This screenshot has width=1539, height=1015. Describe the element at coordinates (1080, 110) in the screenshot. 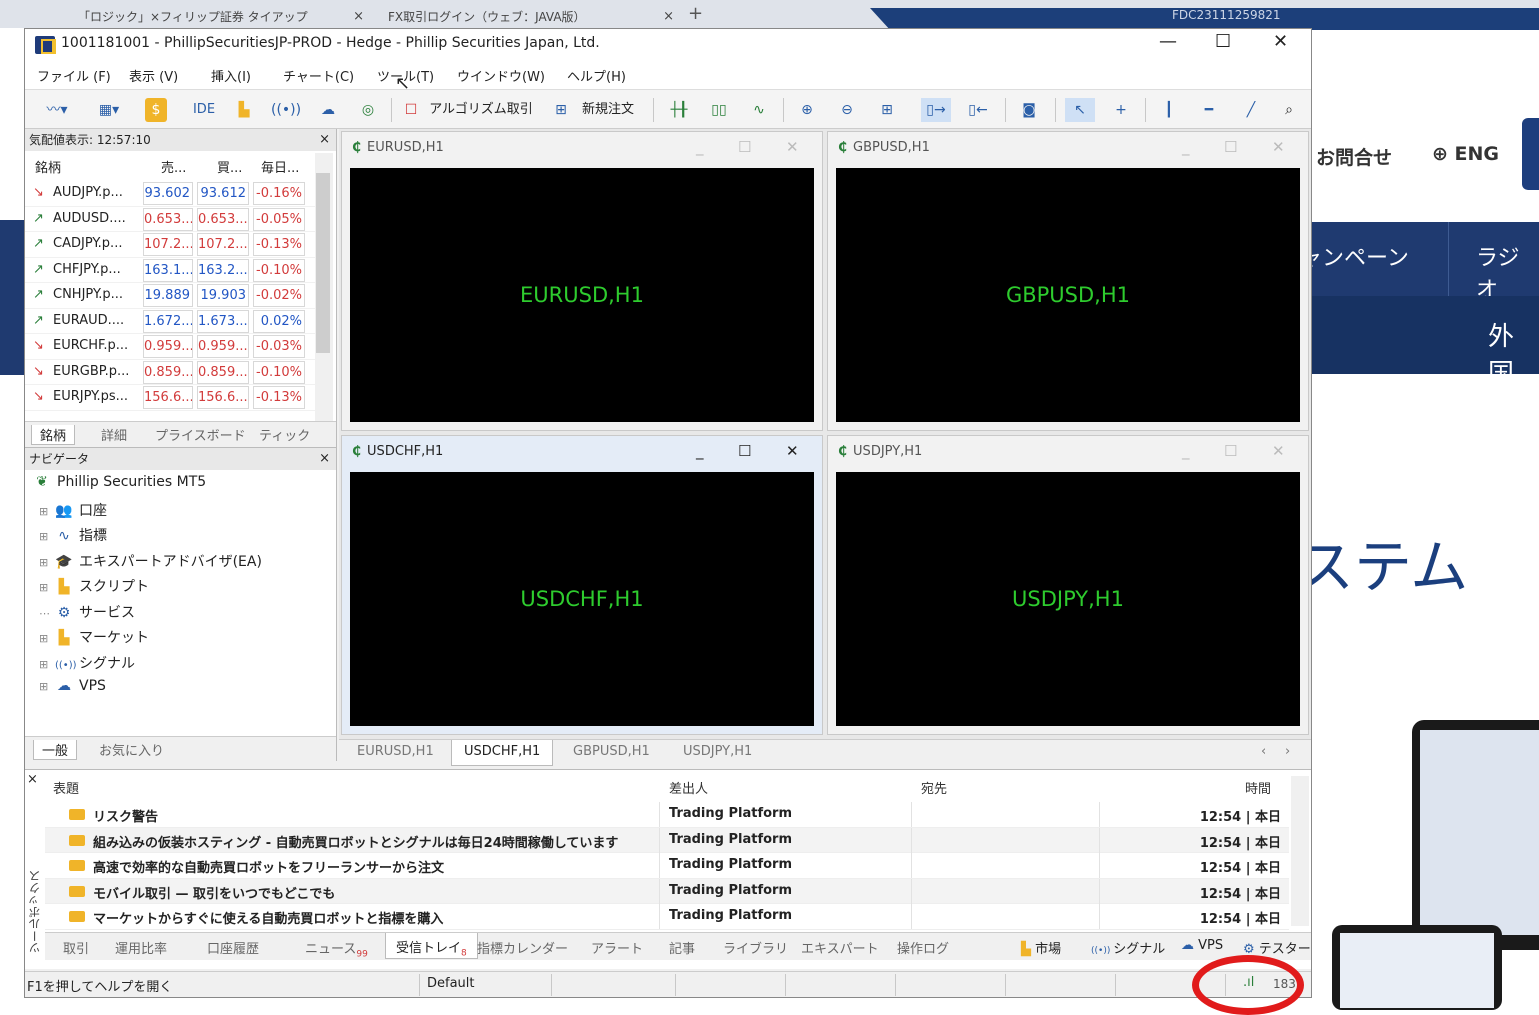

I see `cursor-tool-icon: ↖` at that location.